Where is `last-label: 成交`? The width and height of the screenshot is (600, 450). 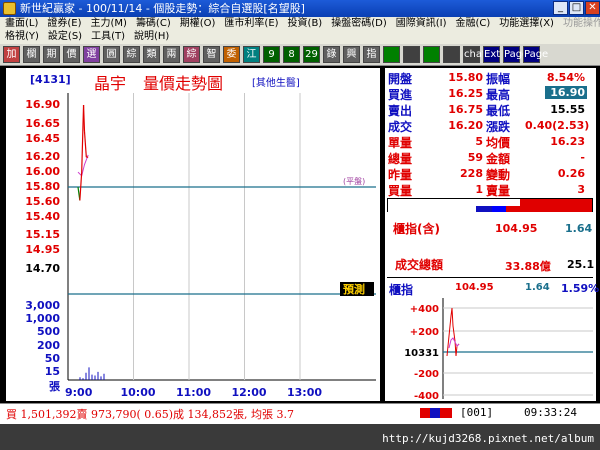 last-label: 成交 is located at coordinates (400, 127).